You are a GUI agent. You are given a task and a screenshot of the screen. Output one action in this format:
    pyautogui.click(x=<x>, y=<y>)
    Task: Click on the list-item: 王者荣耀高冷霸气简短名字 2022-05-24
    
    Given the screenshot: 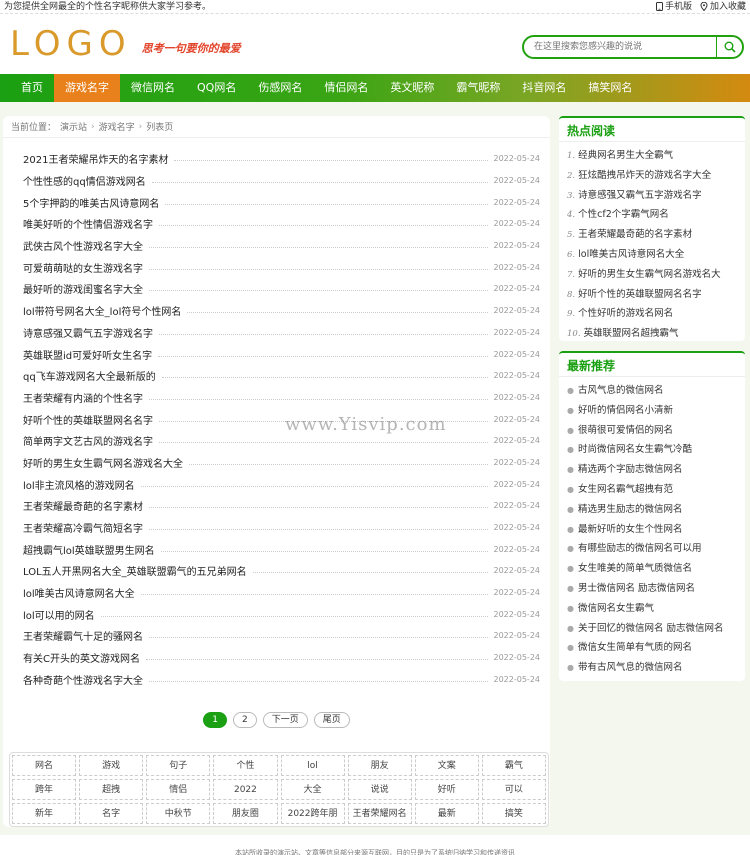 What is the action you would take?
    pyautogui.click(x=281, y=528)
    